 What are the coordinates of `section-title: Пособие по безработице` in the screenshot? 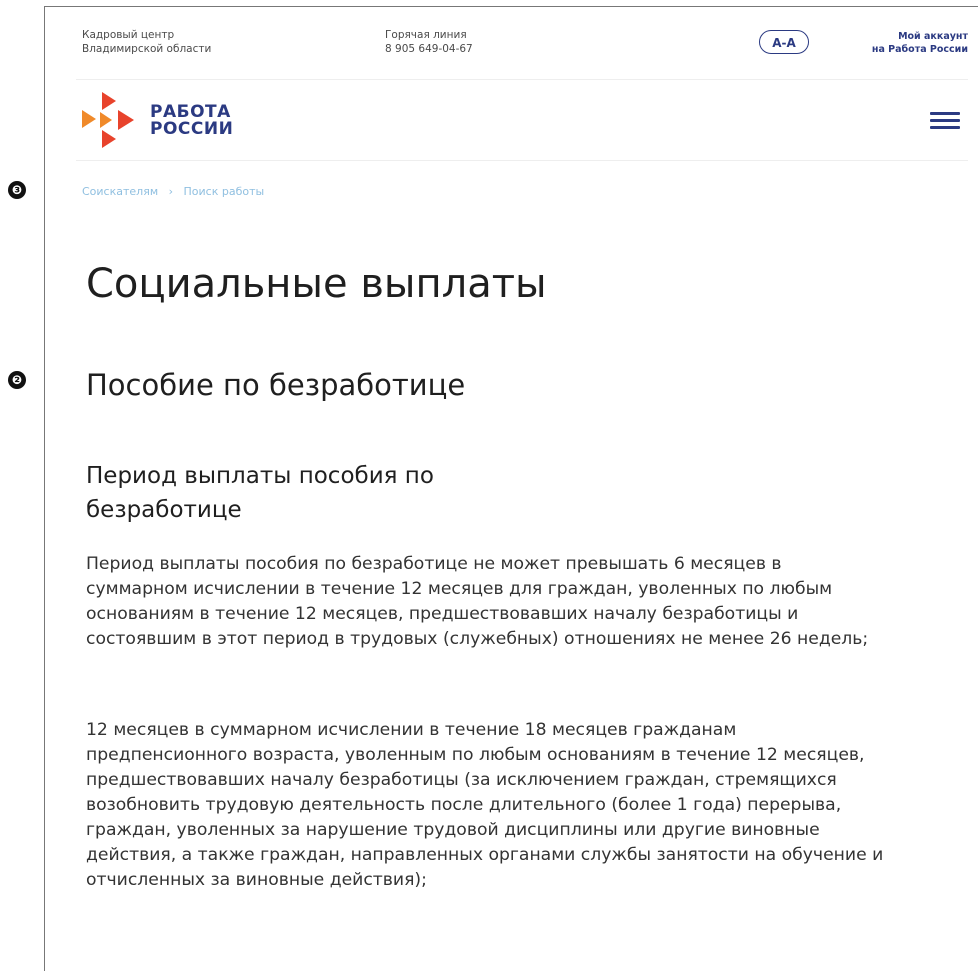 It's located at (276, 385).